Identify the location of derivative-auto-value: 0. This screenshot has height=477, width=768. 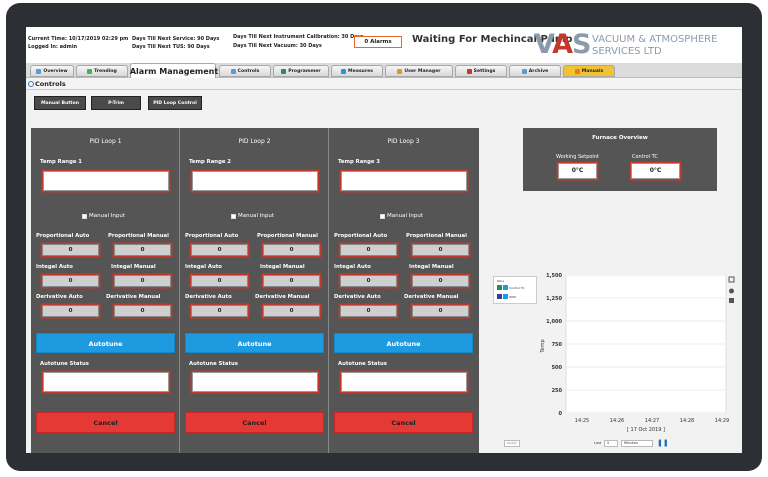
(70, 311).